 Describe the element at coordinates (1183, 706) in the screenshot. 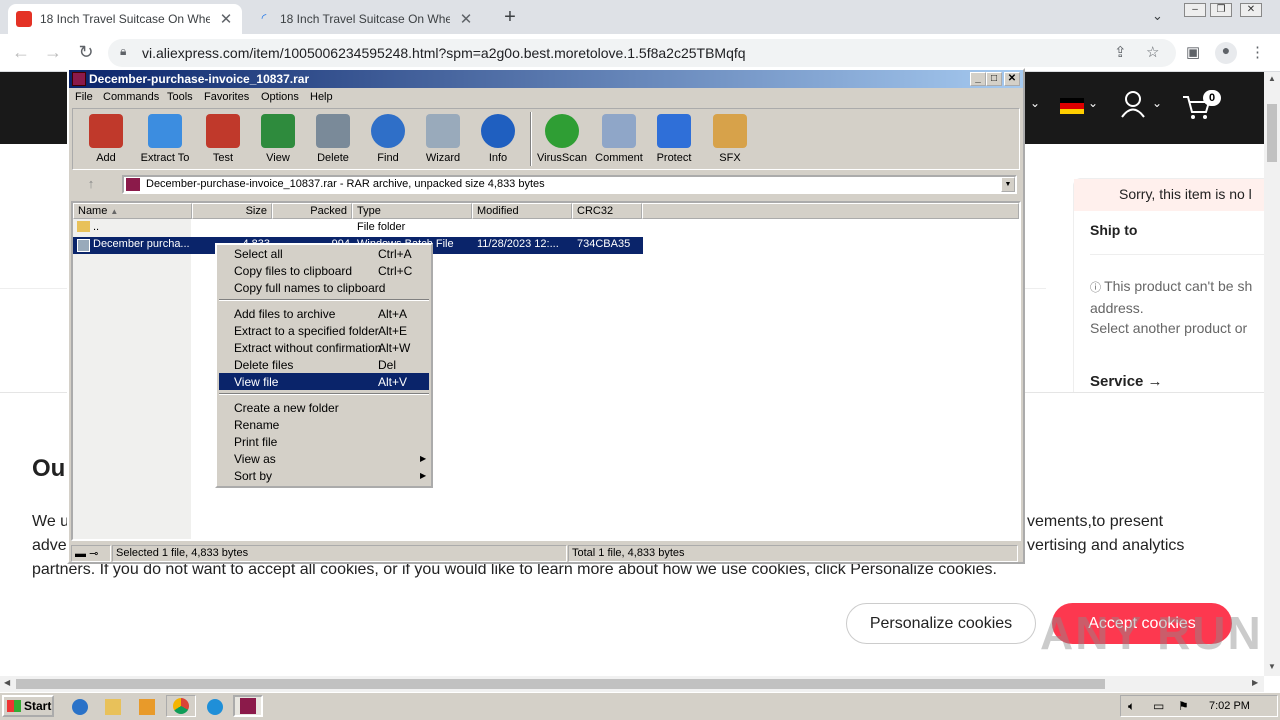

I see `flag-icon: ⚑` at that location.